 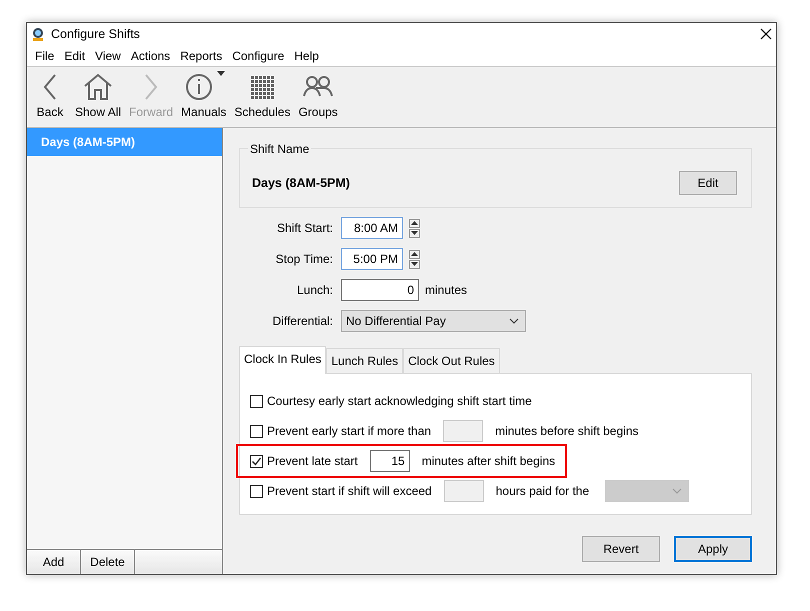 I want to click on unit-label: minutes after shift begins, so click(x=489, y=461).